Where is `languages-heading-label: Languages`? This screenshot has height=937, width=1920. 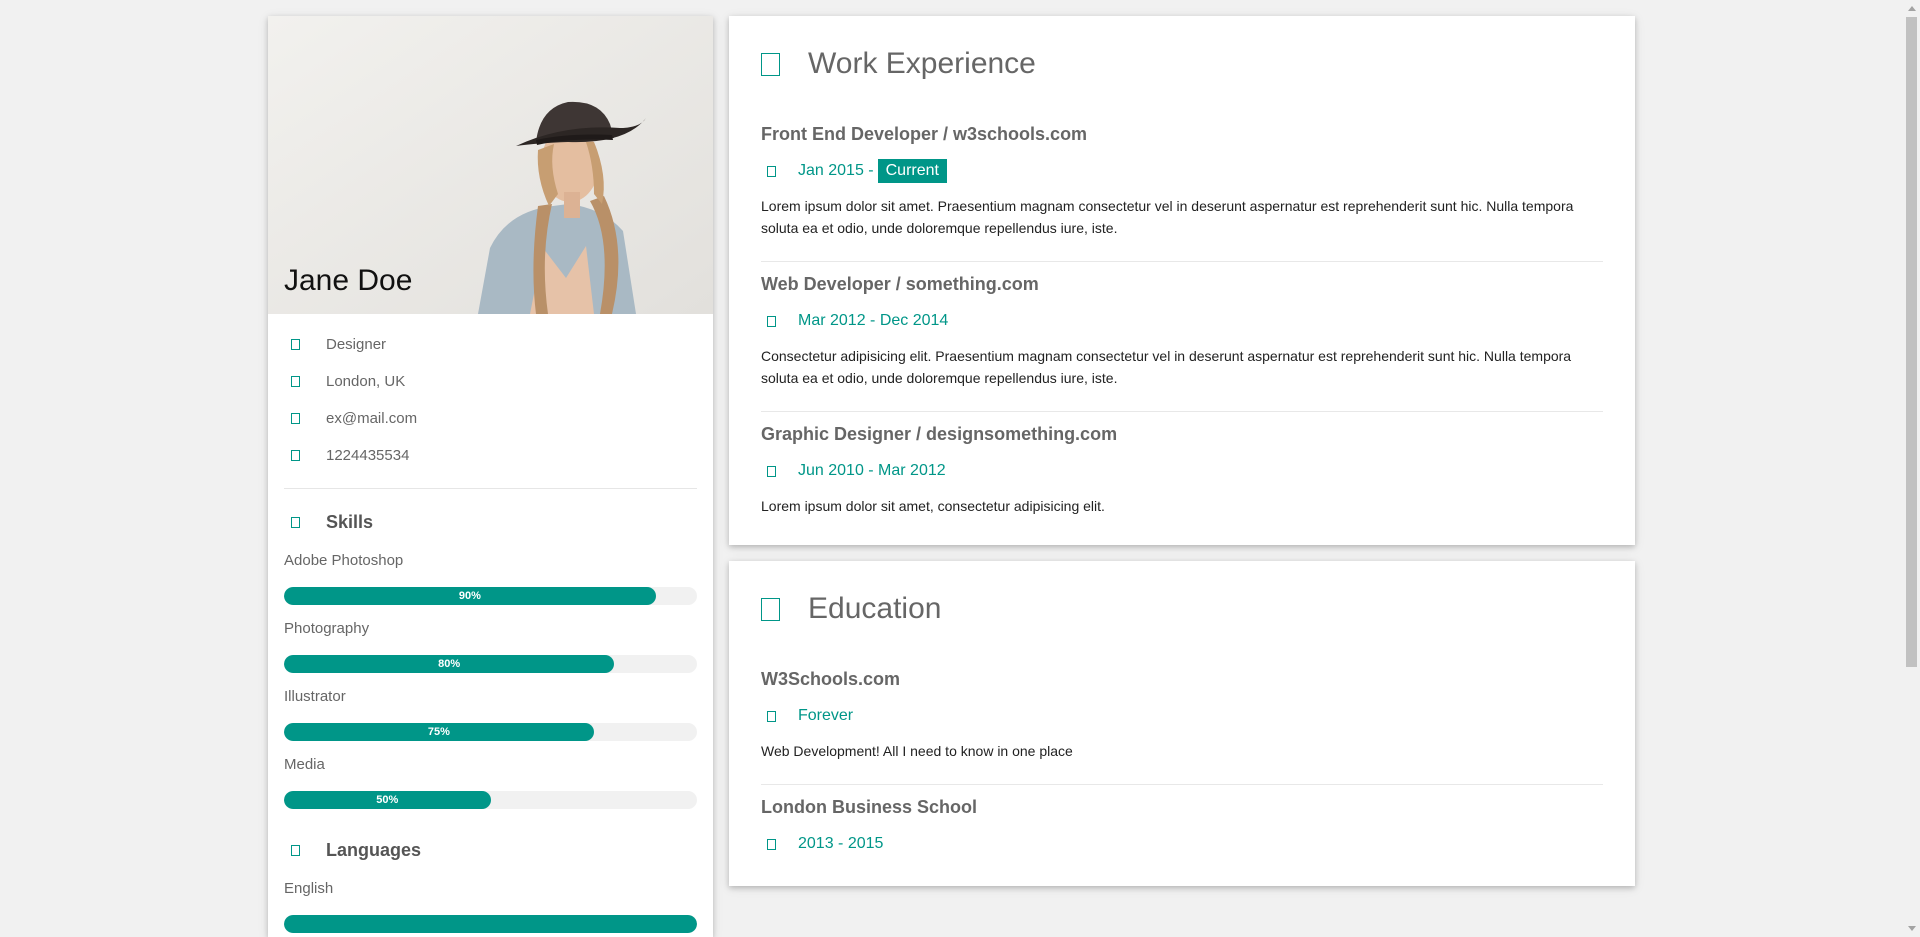
languages-heading-label: Languages is located at coordinates (374, 849).